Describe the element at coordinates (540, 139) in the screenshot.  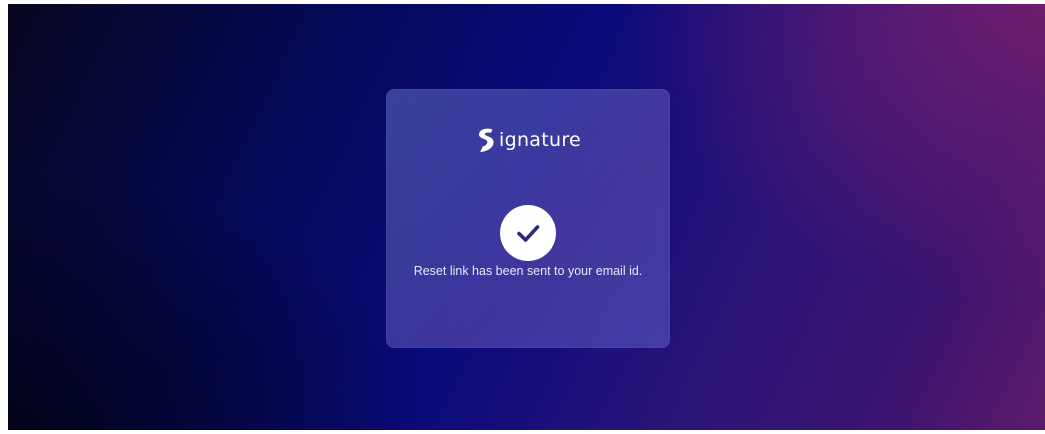
I see `brand-name: ignature` at that location.